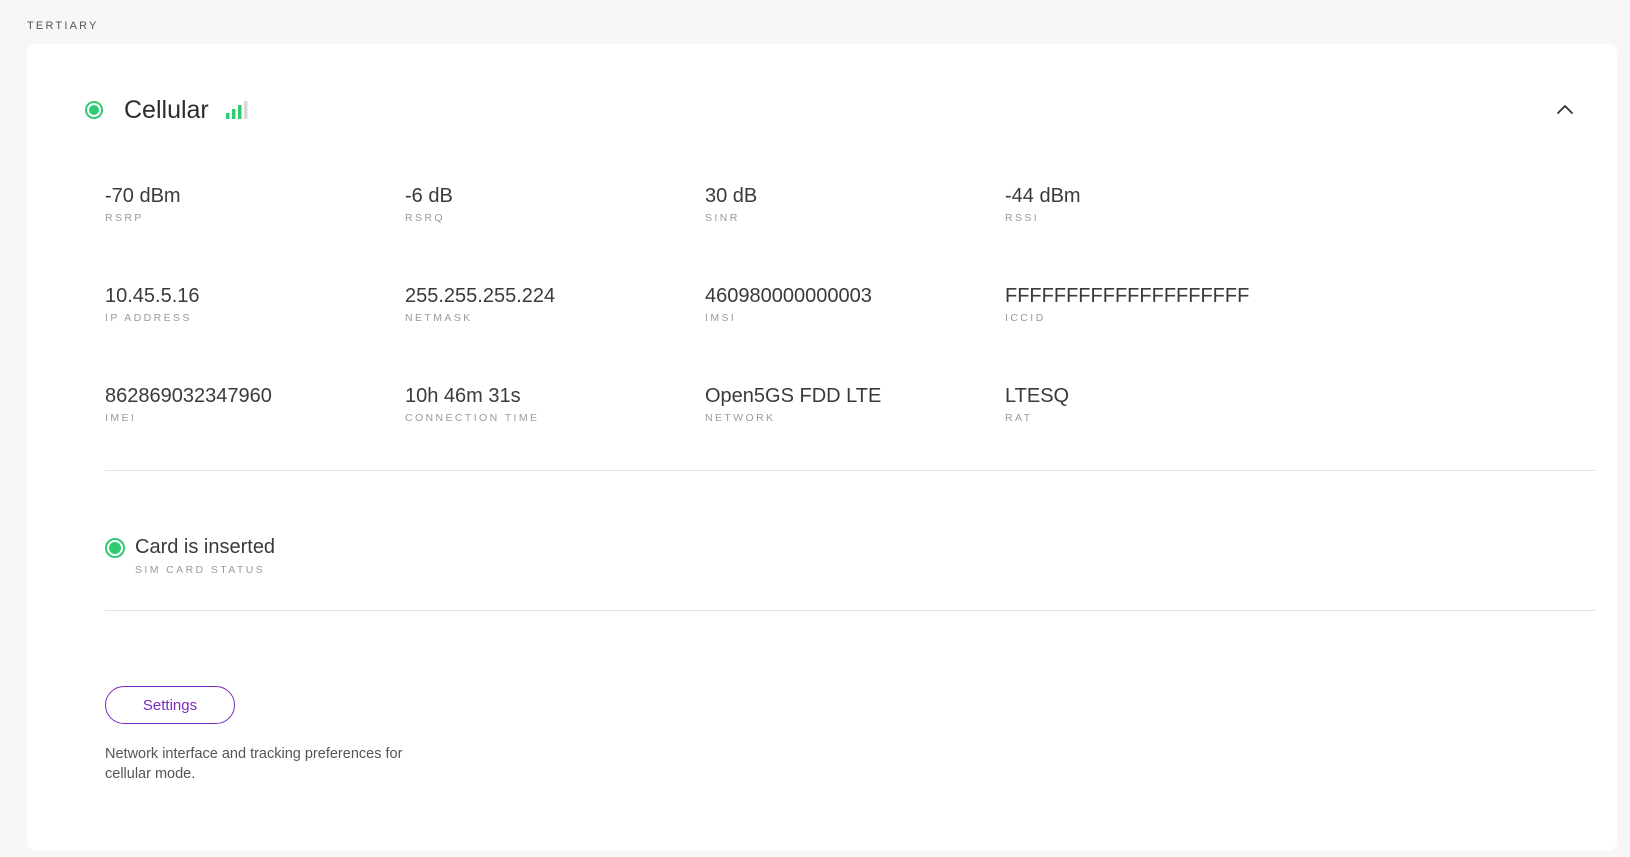  What do you see at coordinates (188, 396) in the screenshot?
I see `metric-value: 862869032347960` at bounding box center [188, 396].